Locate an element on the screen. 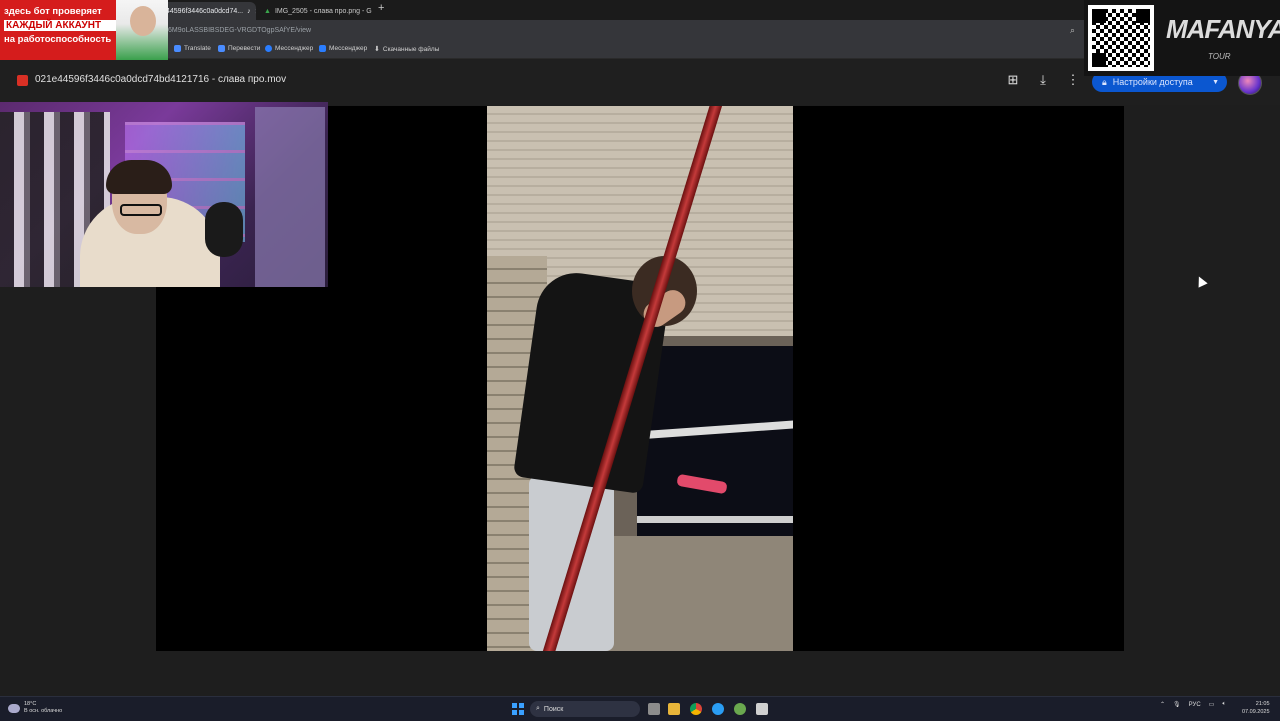 The width and height of the screenshot is (1280, 721). more-vert-icon: ⋮ is located at coordinates (1073, 80).